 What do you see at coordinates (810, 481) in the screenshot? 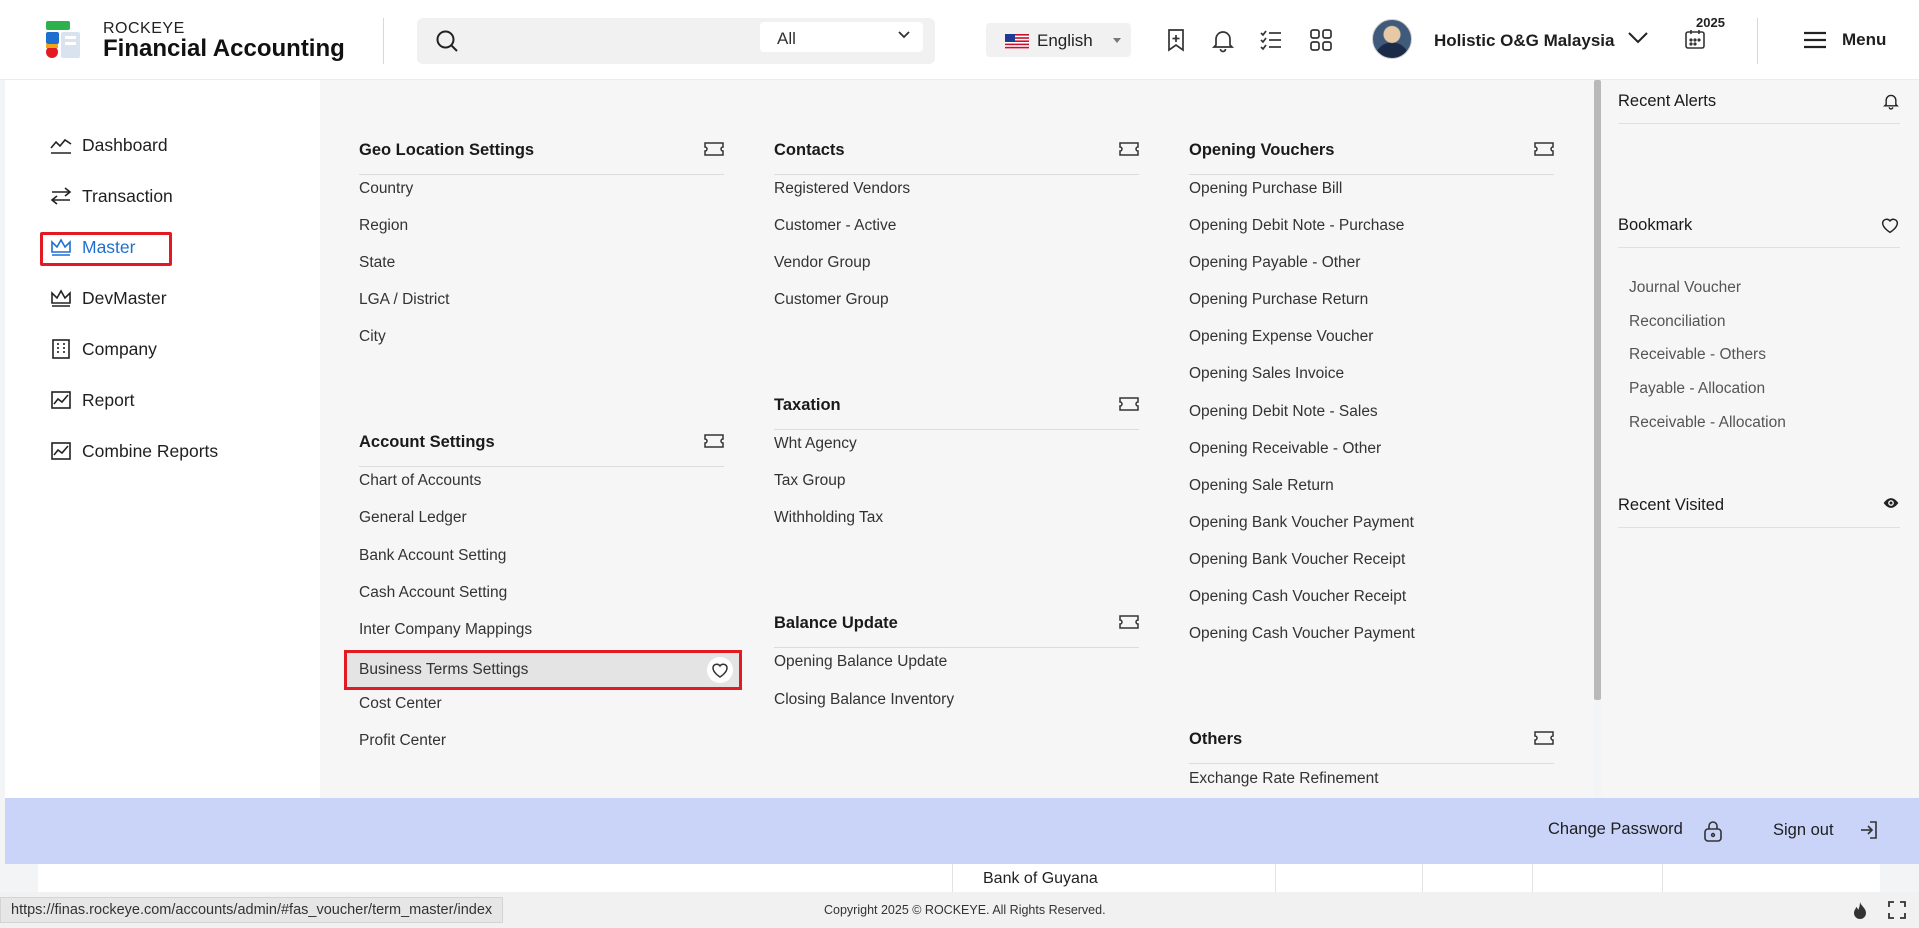
I see `menu-link-tax-group: Tax Group` at bounding box center [810, 481].